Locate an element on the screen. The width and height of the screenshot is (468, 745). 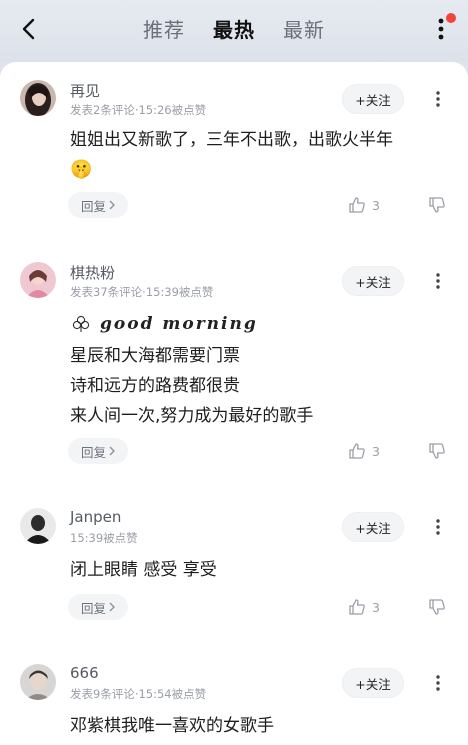
comment-text: 邓紫棋我唯一喜欢的女歌手 is located at coordinates (172, 726).